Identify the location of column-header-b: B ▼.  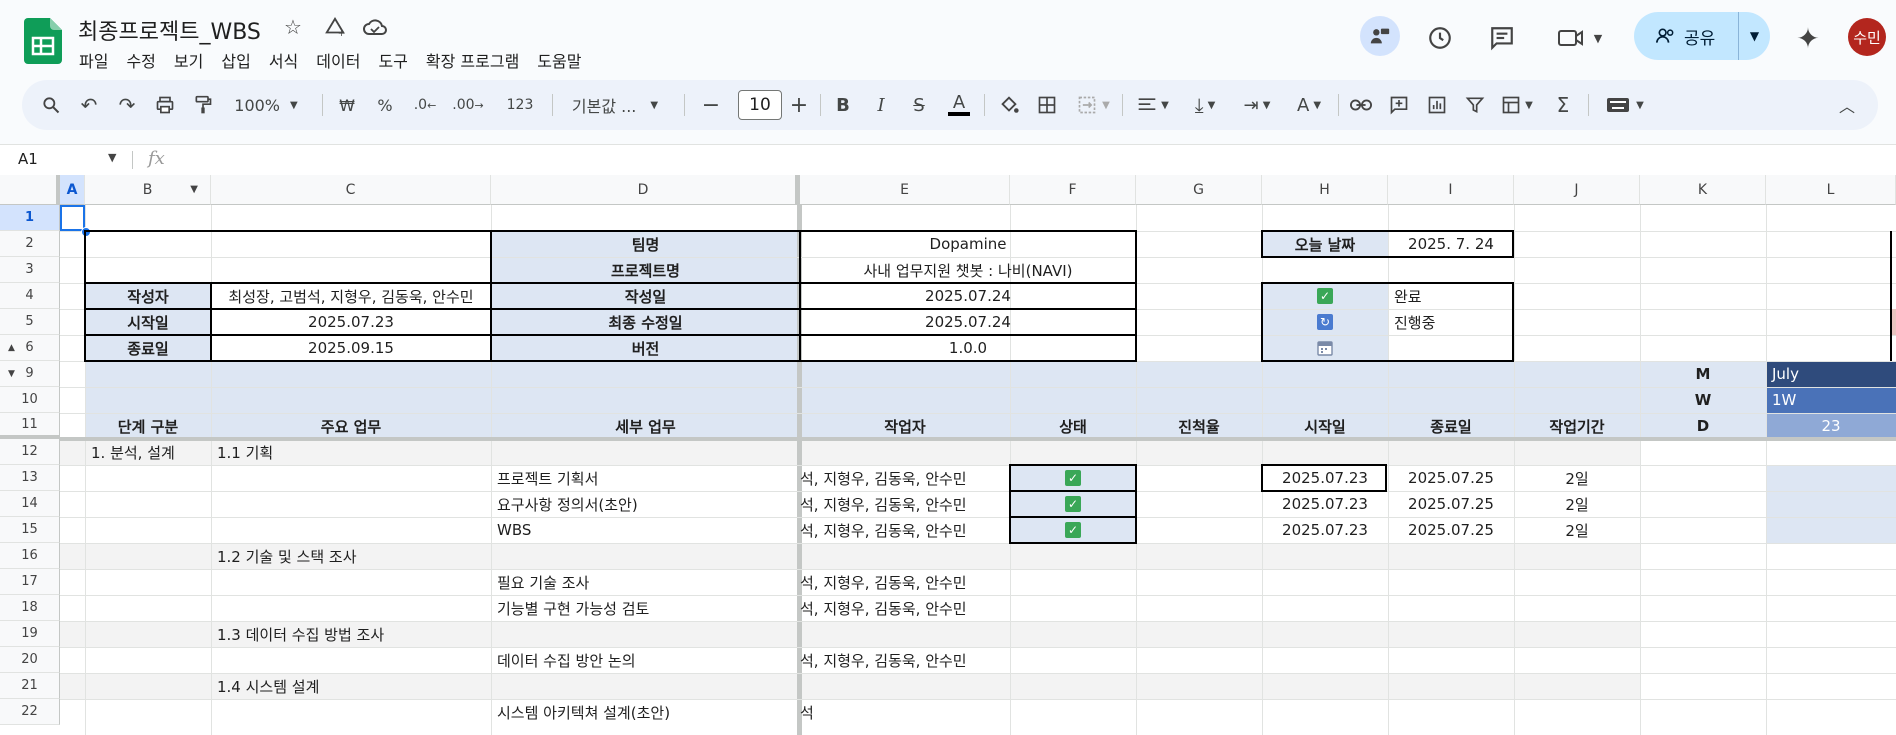
(148, 190).